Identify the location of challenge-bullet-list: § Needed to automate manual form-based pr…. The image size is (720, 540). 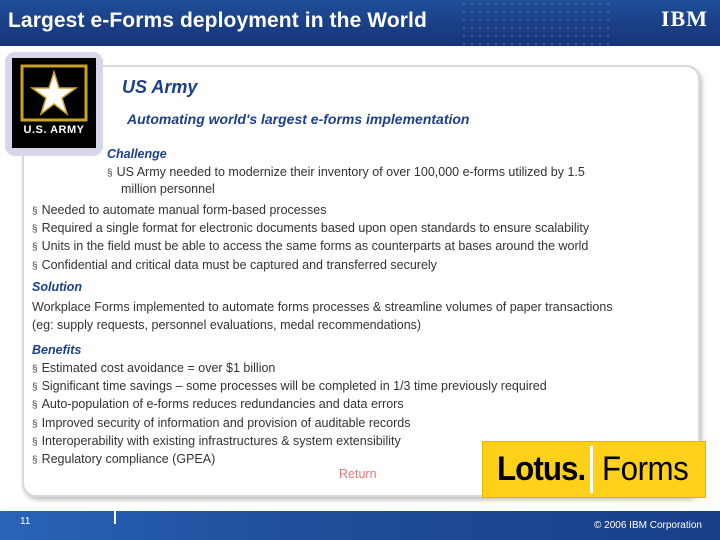
(310, 238).